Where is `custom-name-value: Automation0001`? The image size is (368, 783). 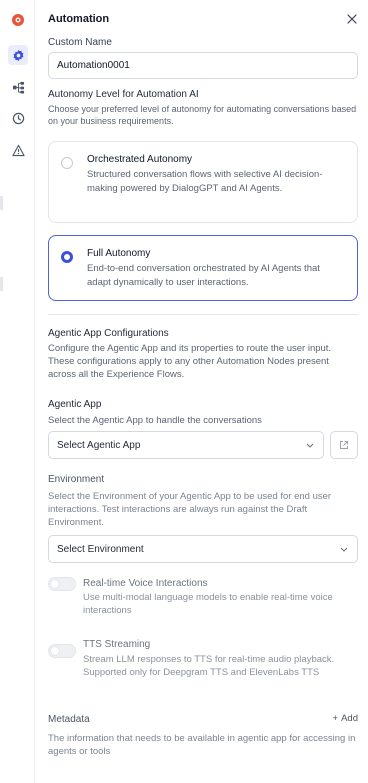 custom-name-value: Automation0001 is located at coordinates (93, 65).